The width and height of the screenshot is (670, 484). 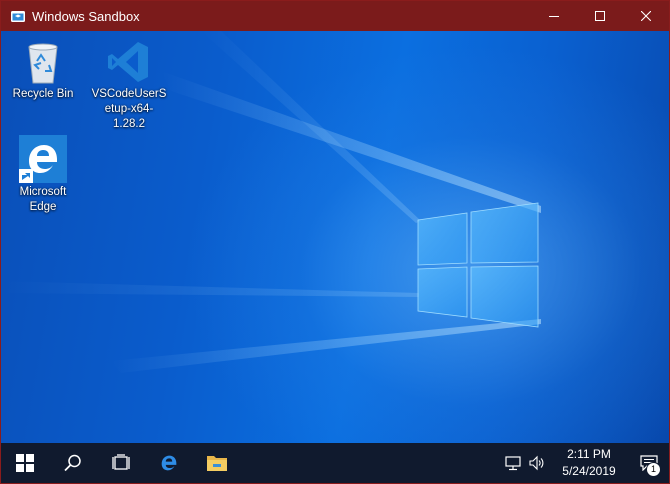 I want to click on start-button, so click(x=25, y=463).